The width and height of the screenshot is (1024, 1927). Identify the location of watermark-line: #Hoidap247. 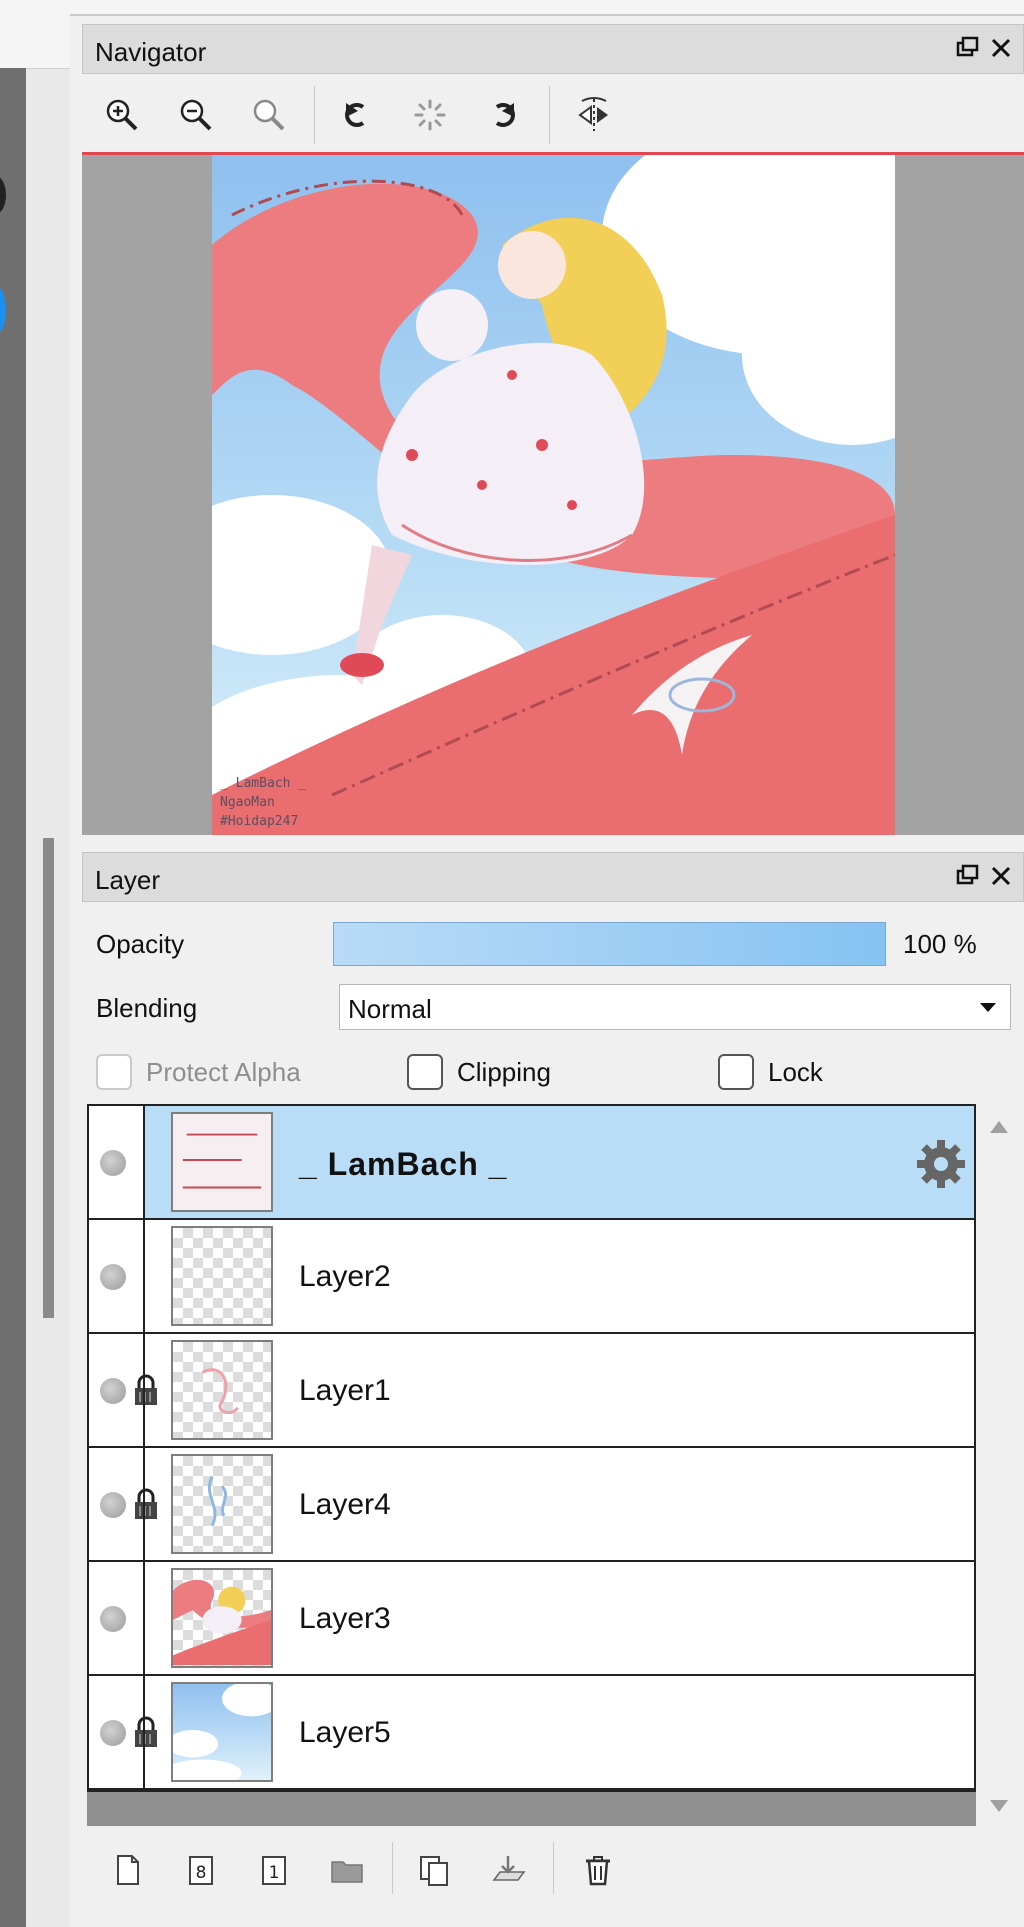
(259, 821).